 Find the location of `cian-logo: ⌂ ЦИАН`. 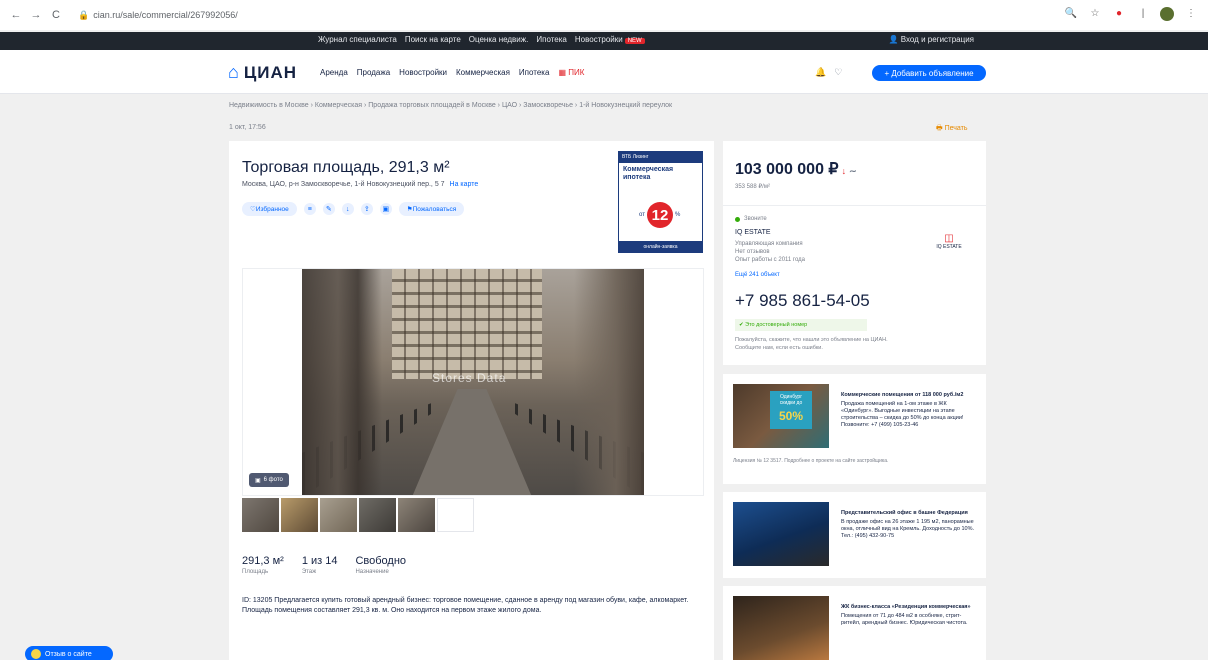

cian-logo: ⌂ ЦИАН is located at coordinates (262, 72).